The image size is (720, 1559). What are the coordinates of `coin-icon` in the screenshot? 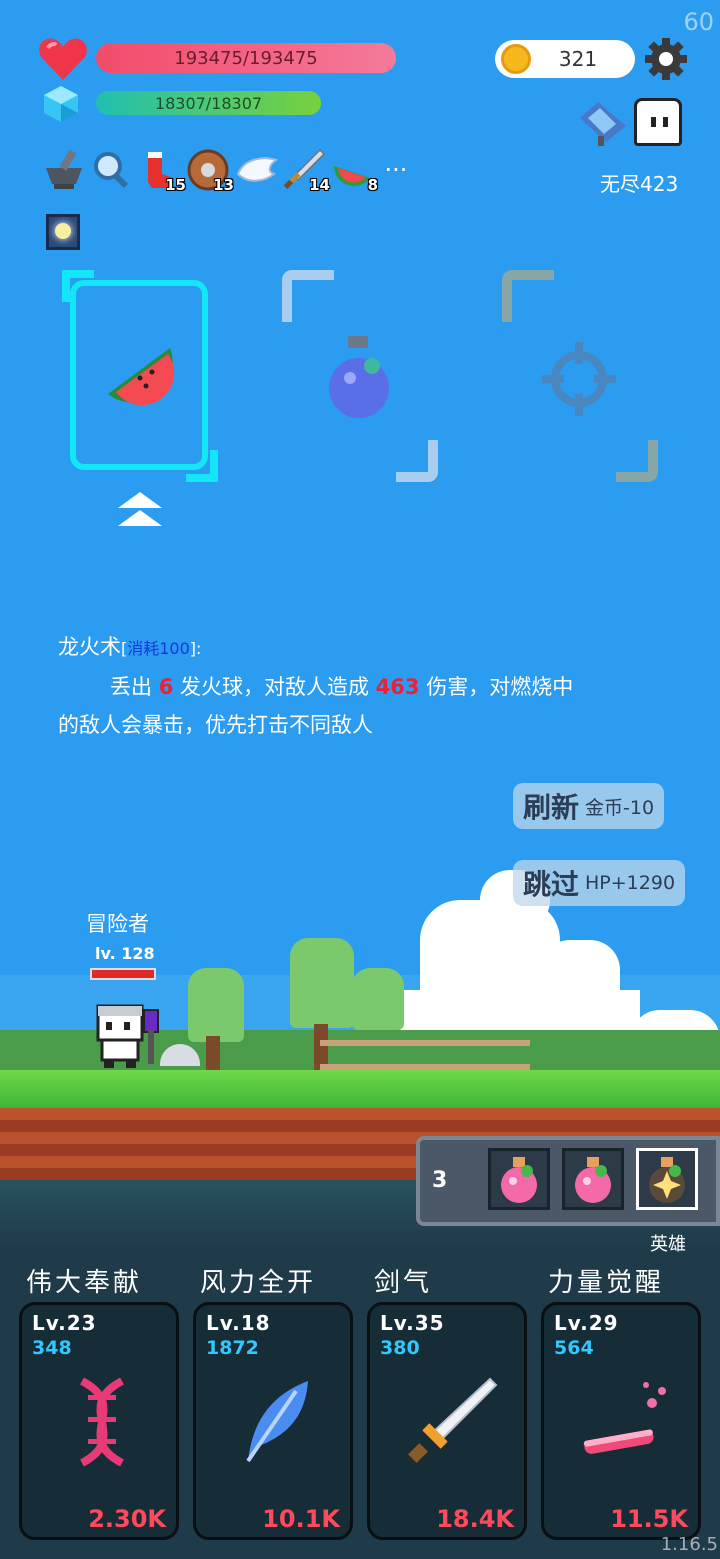 It's located at (516, 59).